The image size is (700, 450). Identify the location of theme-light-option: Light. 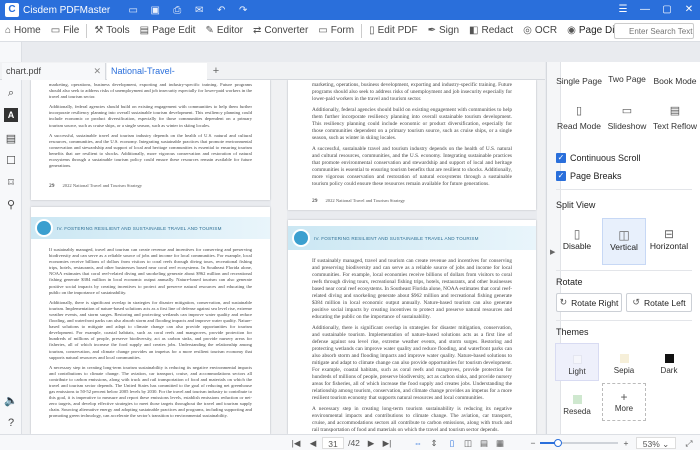
(577, 362).